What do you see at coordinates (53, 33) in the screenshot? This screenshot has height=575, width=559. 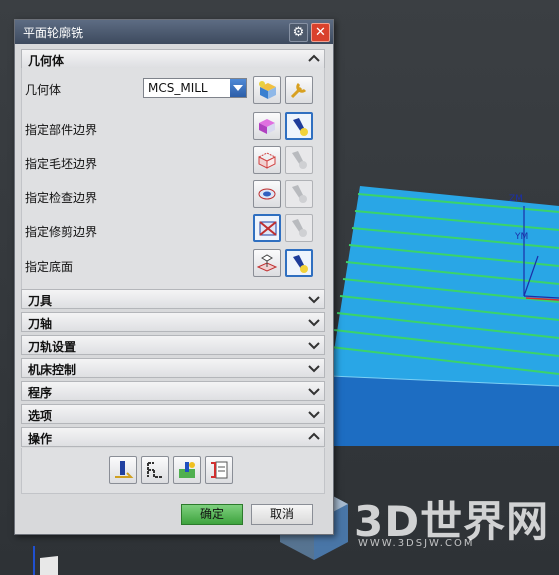 I see `dialog-title: 平面轮廓铣` at bounding box center [53, 33].